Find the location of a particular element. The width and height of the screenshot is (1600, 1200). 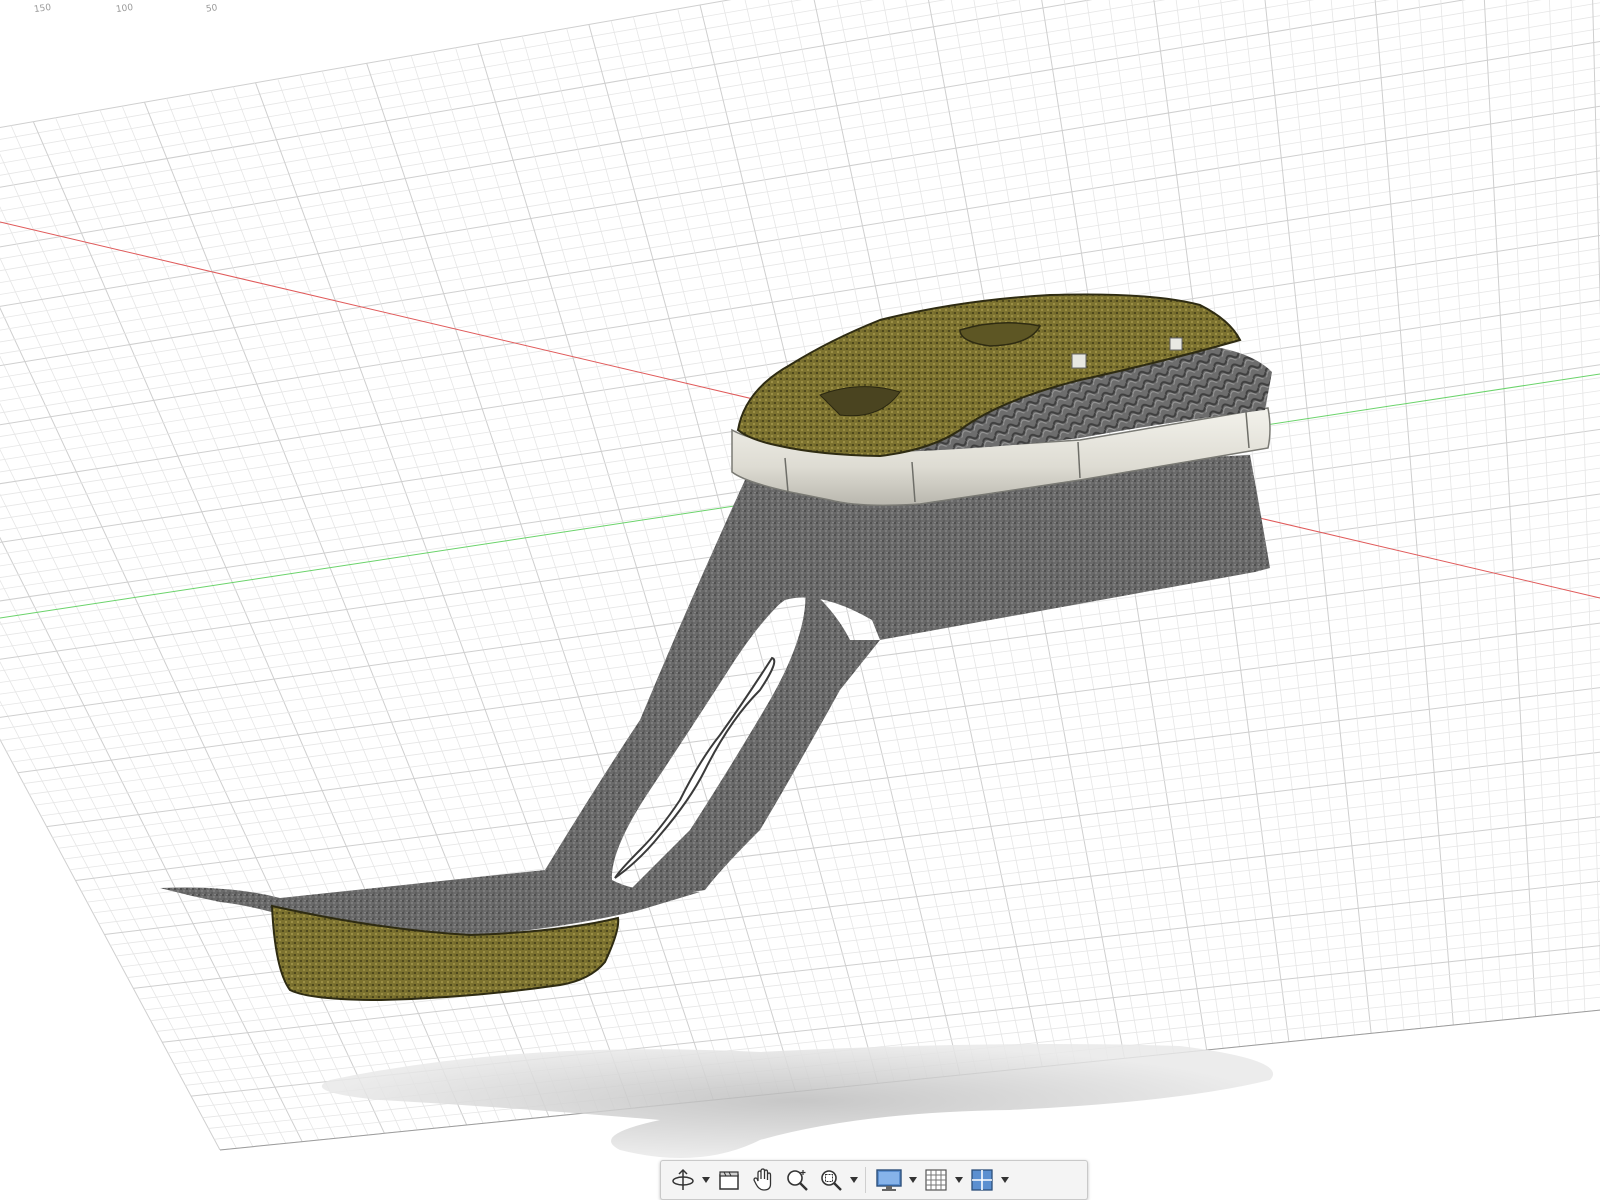

orbit-menu-caret is located at coordinates (706, 1180).